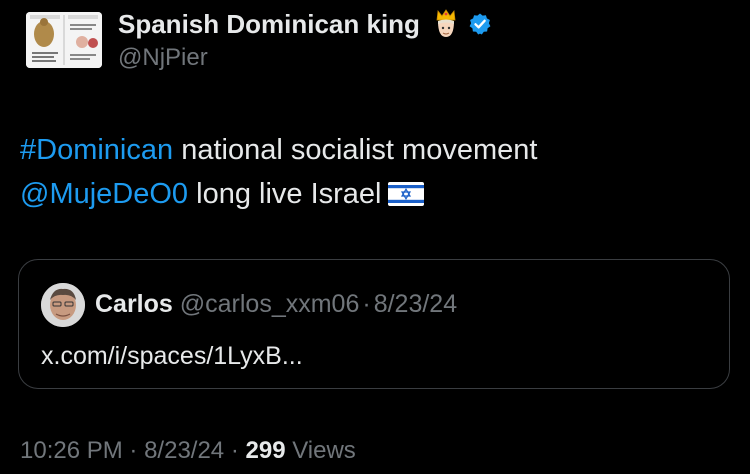 The width and height of the screenshot is (750, 474). Describe the element at coordinates (305, 58) in the screenshot. I see `author-handle: @NjPier` at that location.